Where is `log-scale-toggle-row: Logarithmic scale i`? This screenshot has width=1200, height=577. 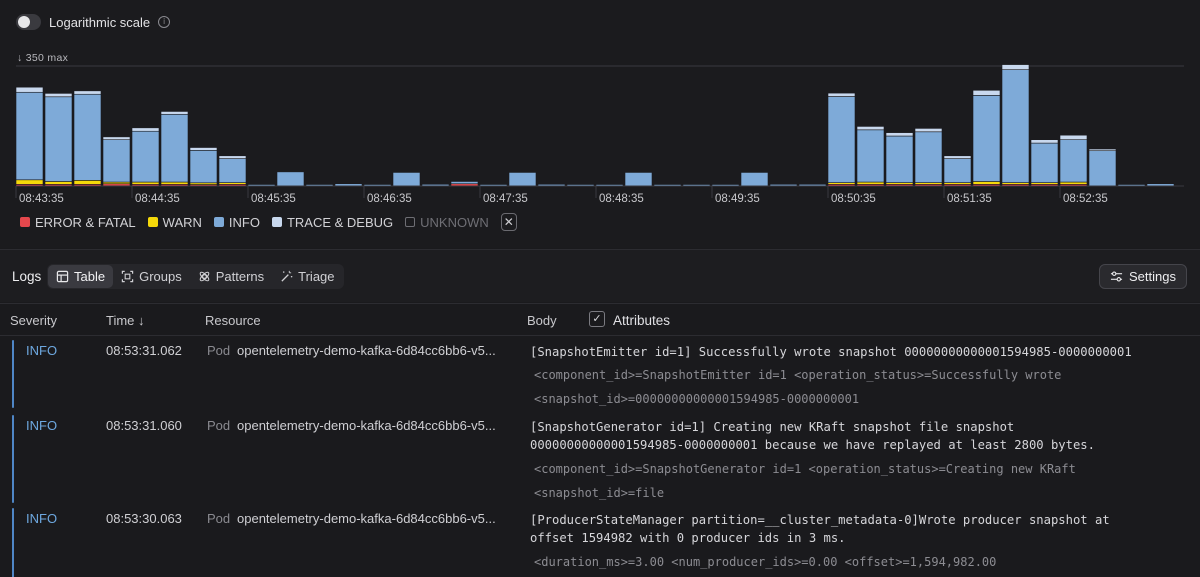 log-scale-toggle-row: Logarithmic scale i is located at coordinates (93, 22).